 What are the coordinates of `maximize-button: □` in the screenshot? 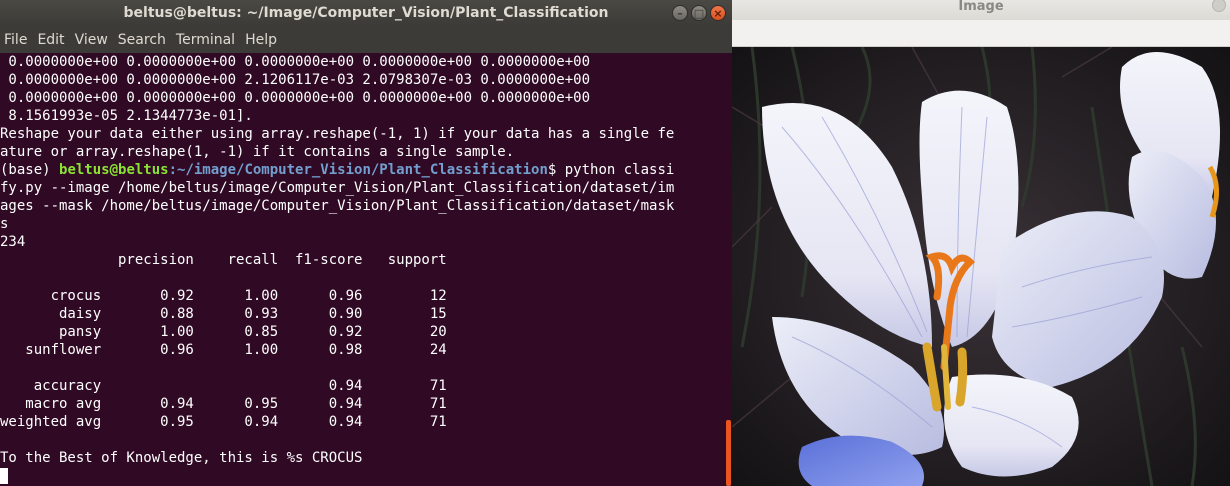 It's located at (699, 13).